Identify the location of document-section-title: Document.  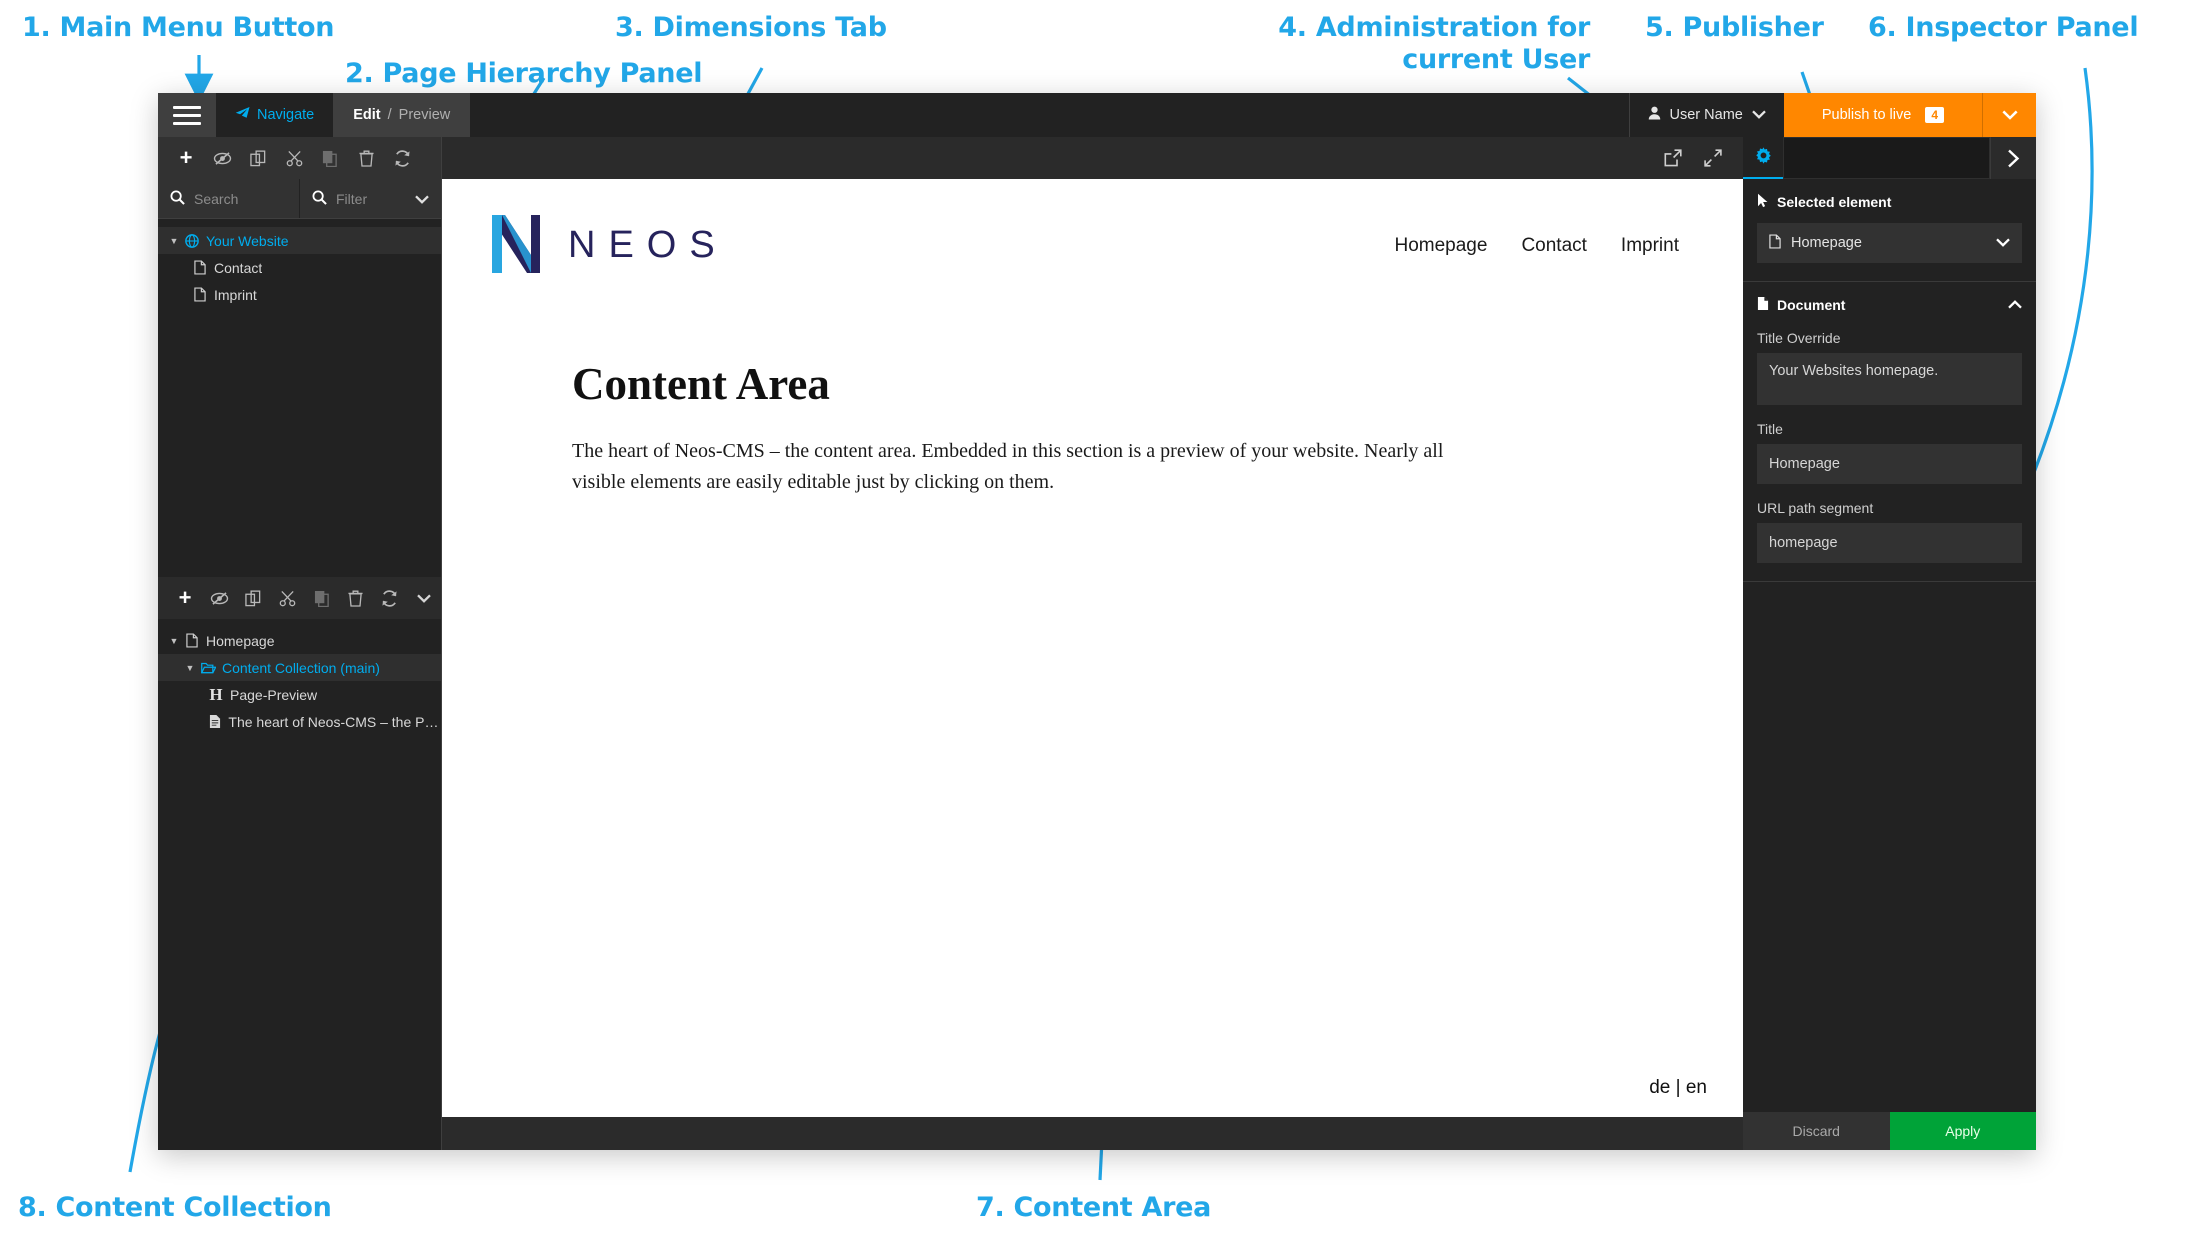
(1811, 305).